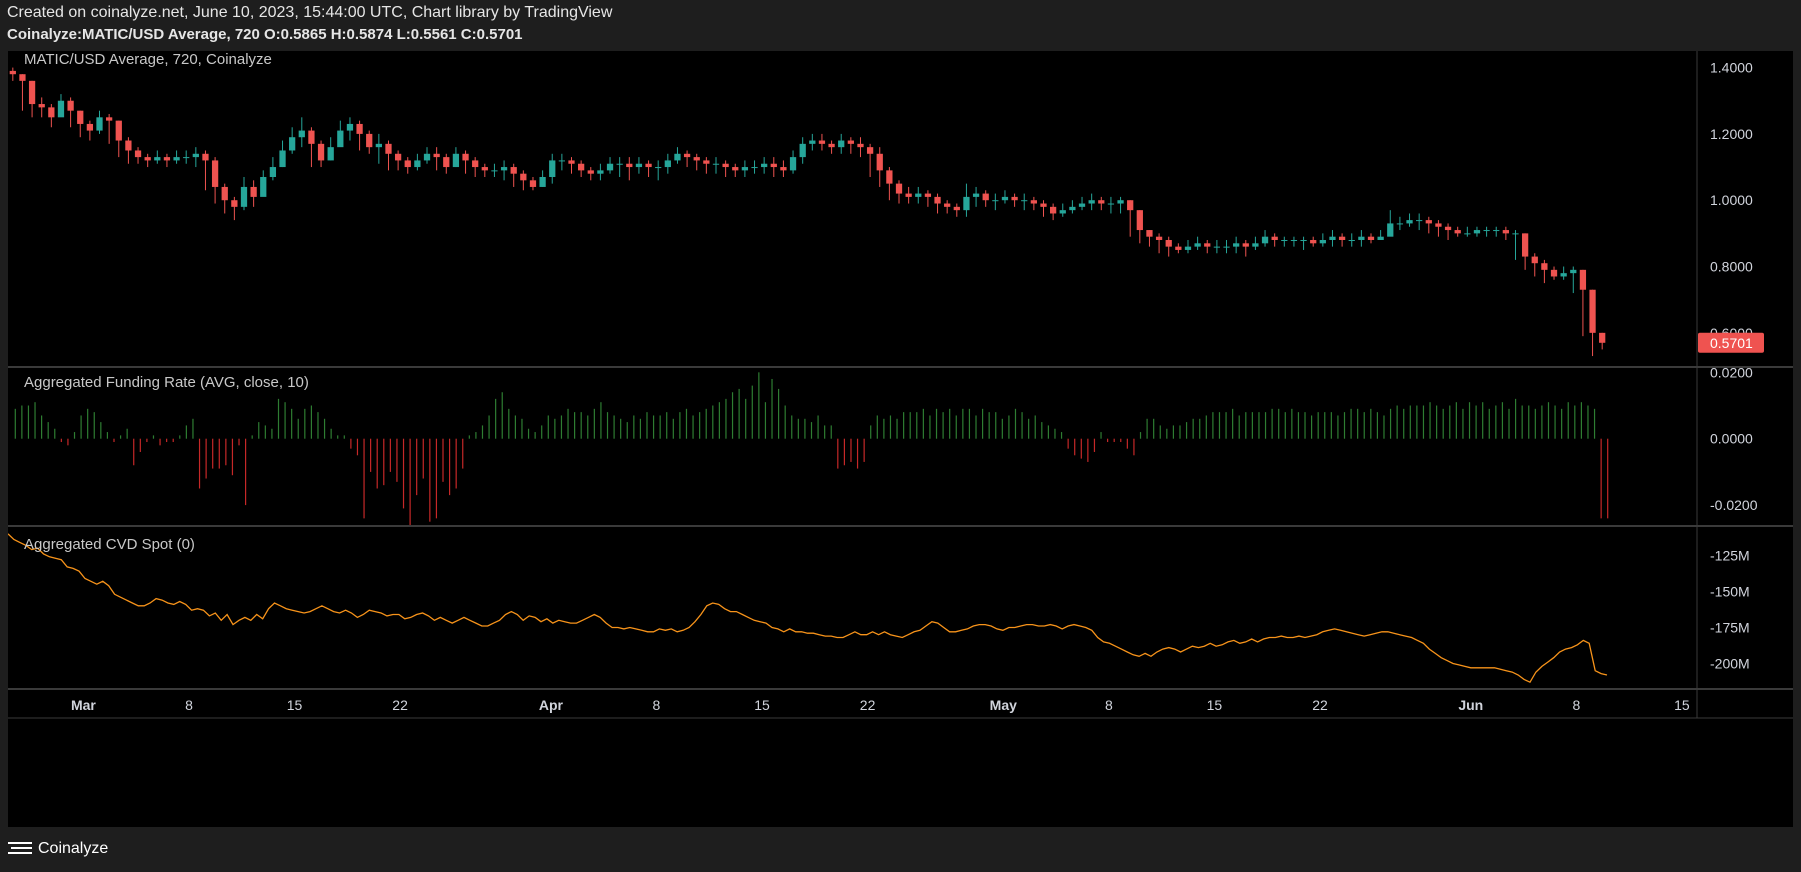  I want to click on price-axis-tick: 0.8000, so click(1731, 267).